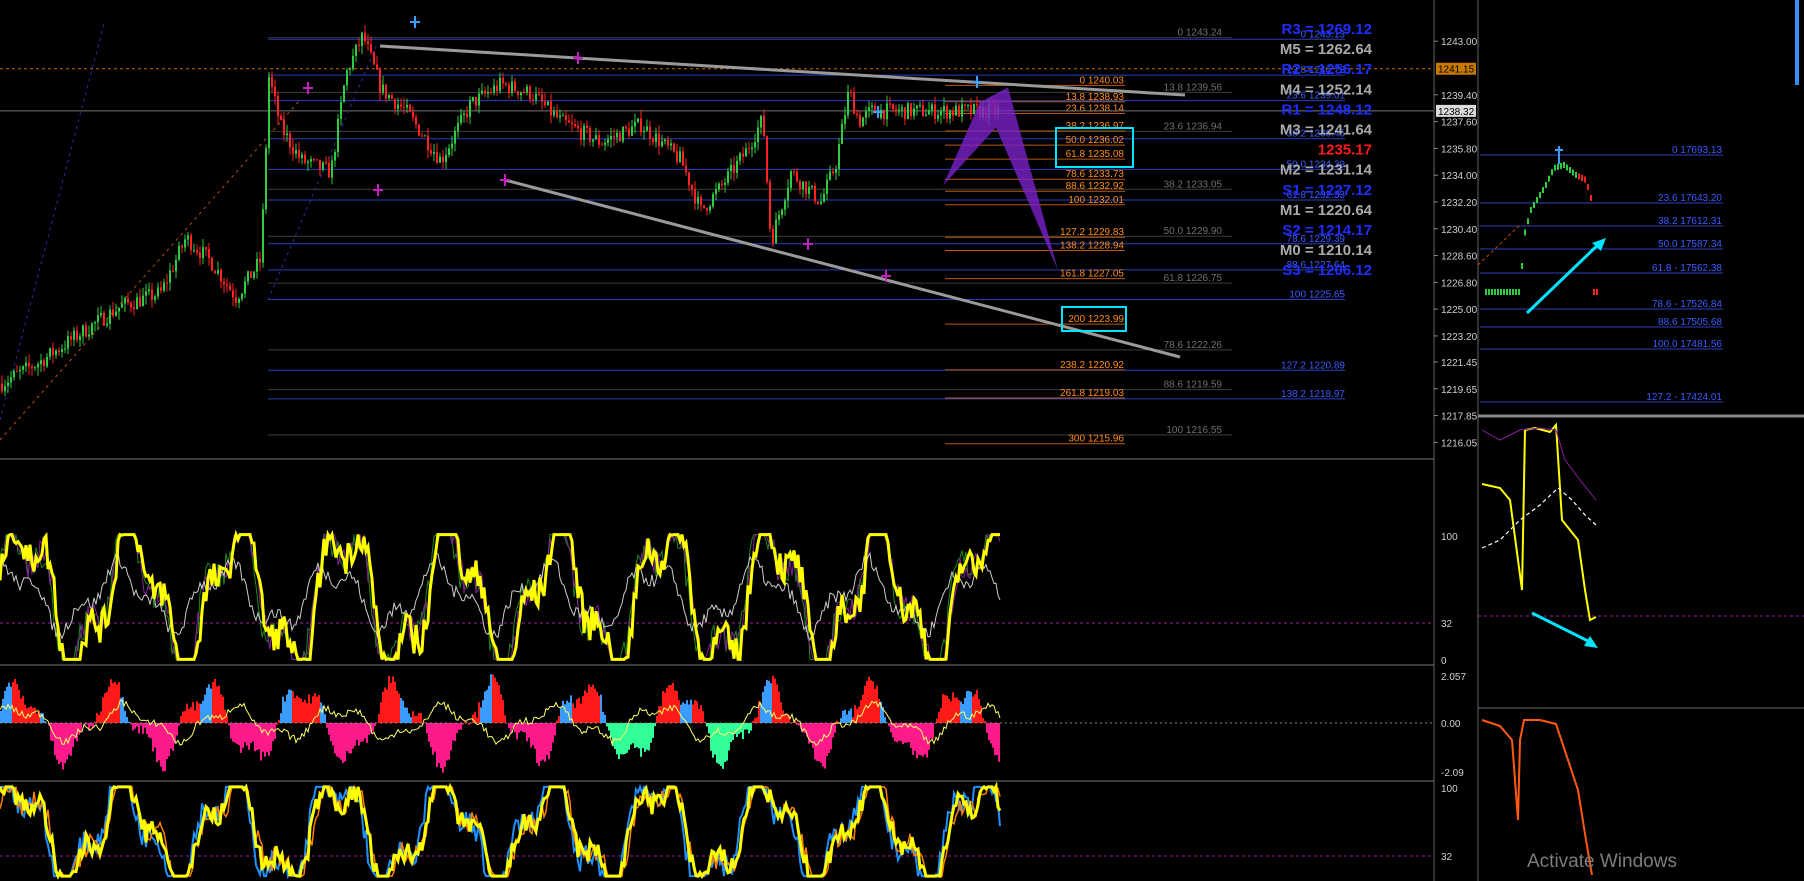 The width and height of the screenshot is (1804, 881). What do you see at coordinates (1327, 270) in the screenshot?
I see `pivot-level-label: S3 = 1206.12` at bounding box center [1327, 270].